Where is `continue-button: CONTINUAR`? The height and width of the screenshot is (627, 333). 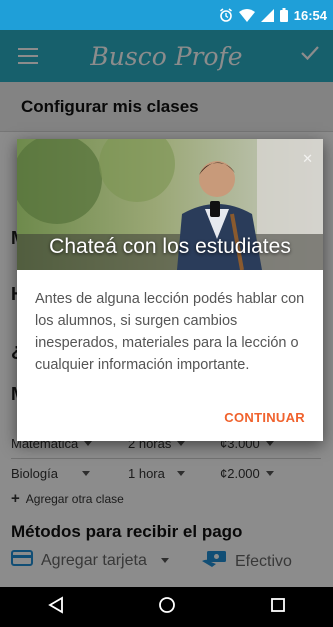
continue-button: CONTINUAR is located at coordinates (264, 417).